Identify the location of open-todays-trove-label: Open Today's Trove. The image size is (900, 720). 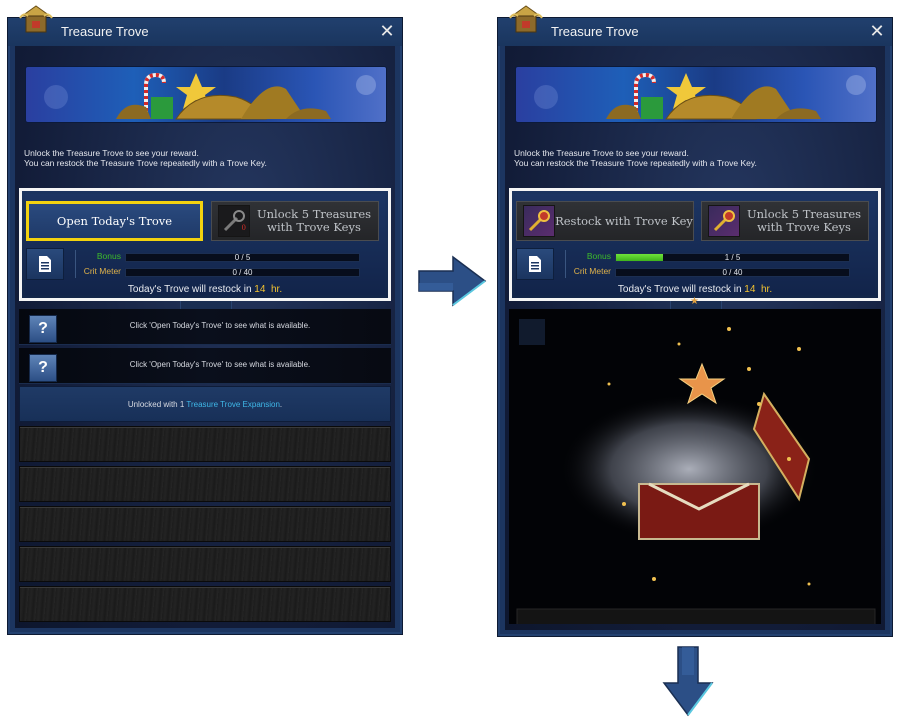
(114, 220).